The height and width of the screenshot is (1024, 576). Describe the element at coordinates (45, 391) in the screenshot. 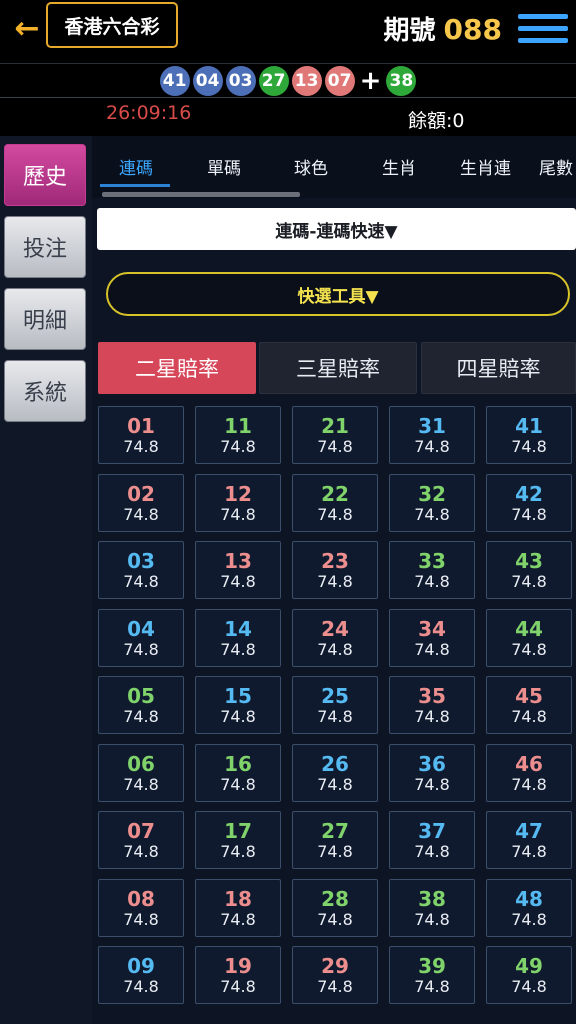

I see `sidebar-item-system: 系統` at that location.